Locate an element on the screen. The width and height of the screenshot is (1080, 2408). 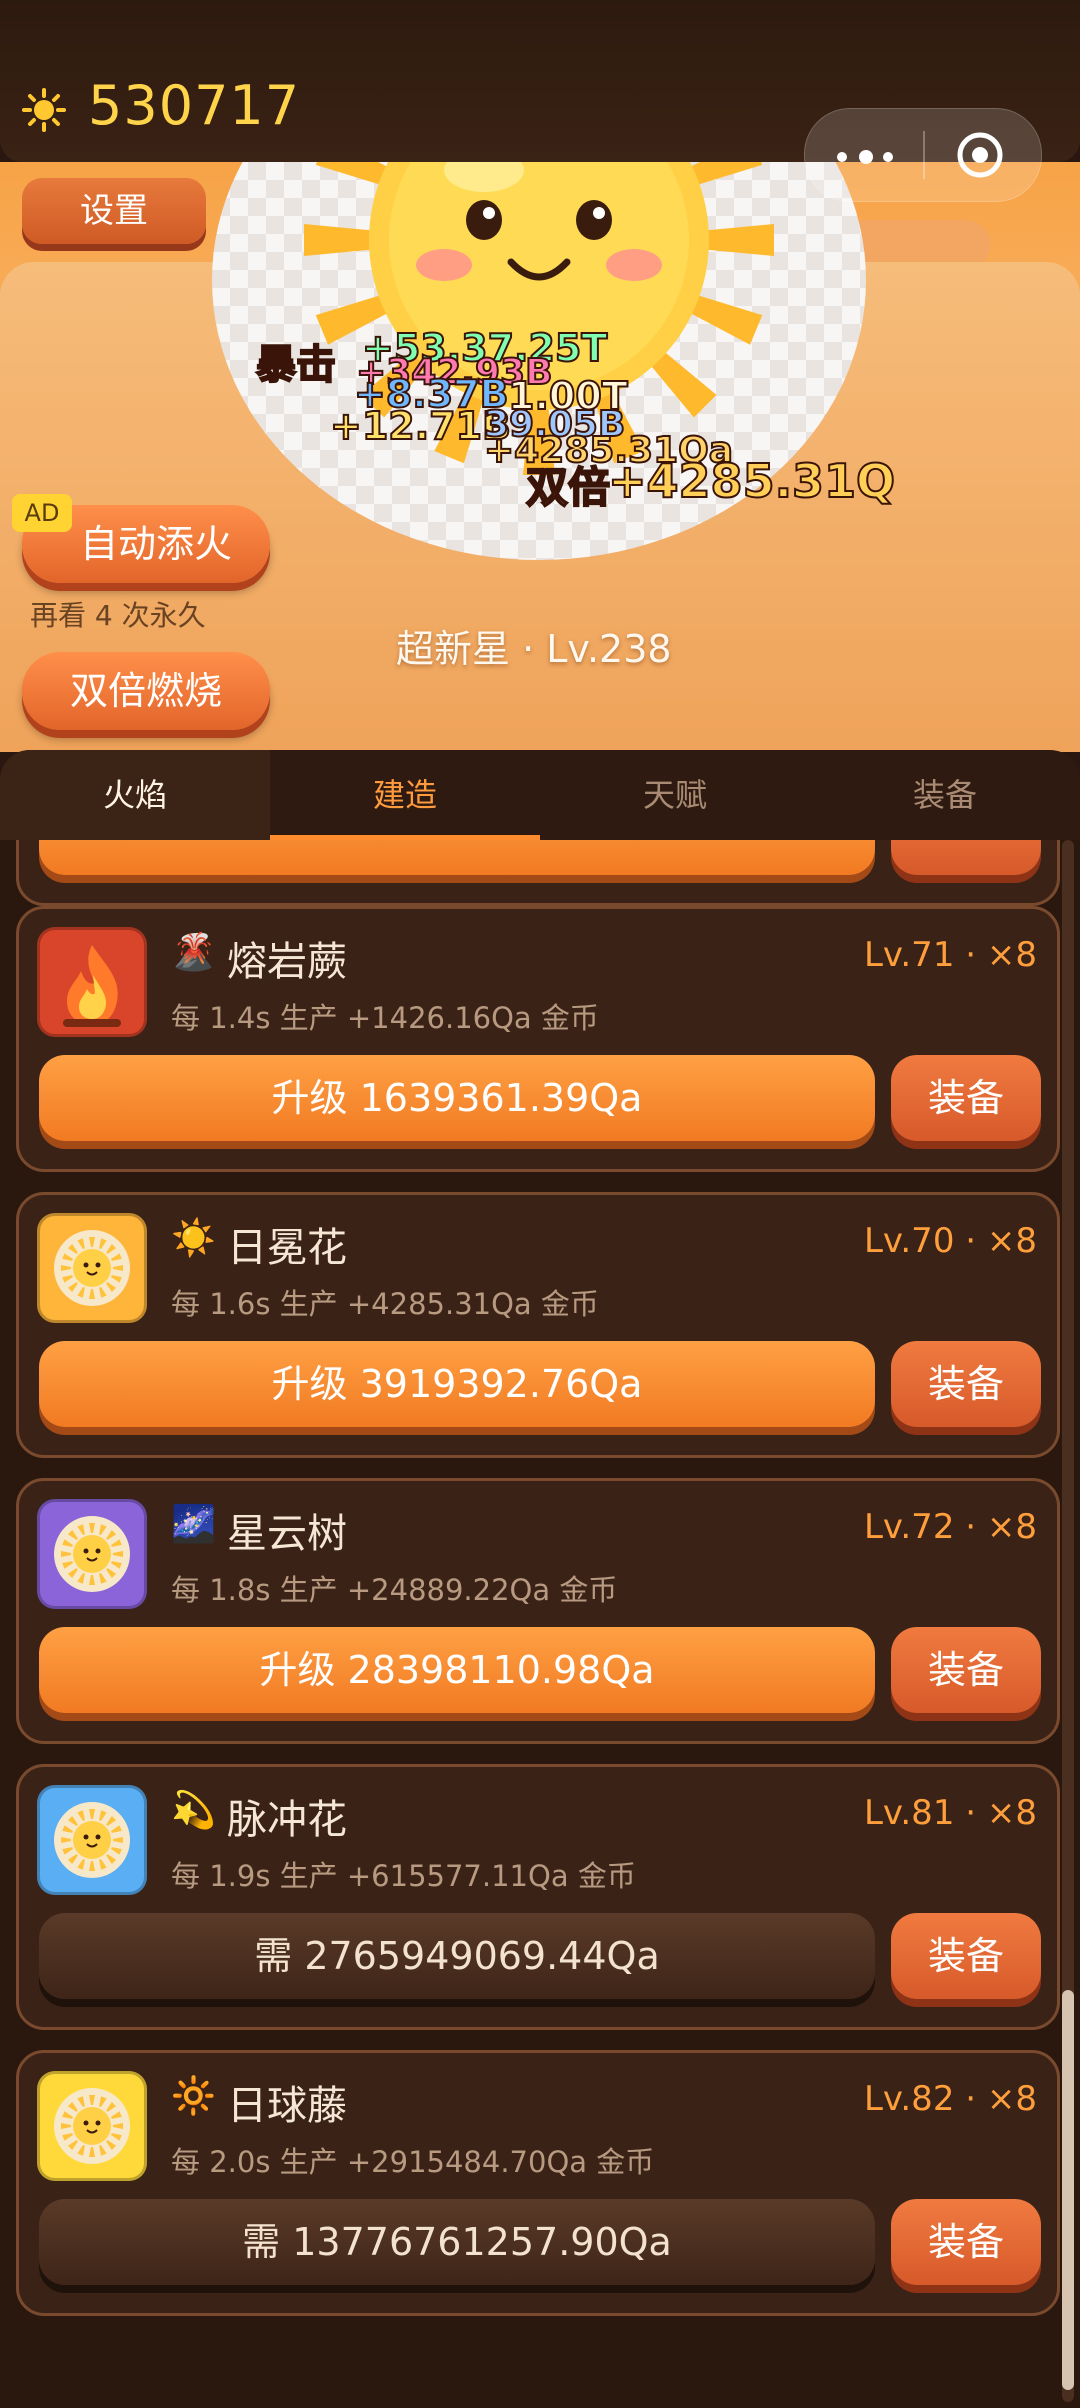
mini-program-capsule is located at coordinates (923, 155).